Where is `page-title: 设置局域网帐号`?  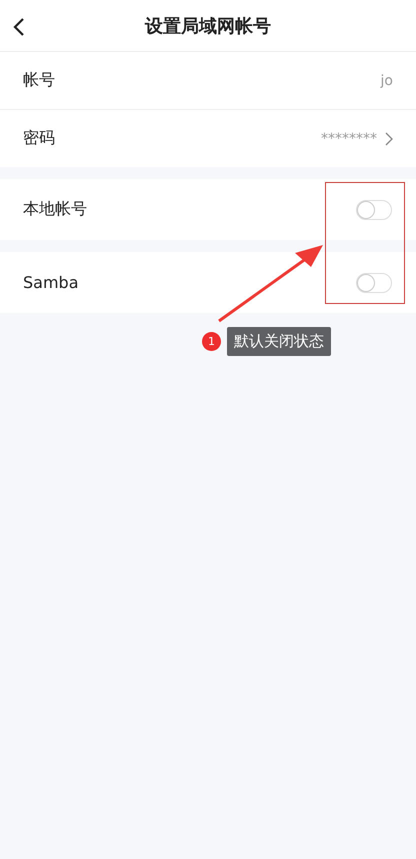
page-title: 设置局域网帐号 is located at coordinates (208, 26).